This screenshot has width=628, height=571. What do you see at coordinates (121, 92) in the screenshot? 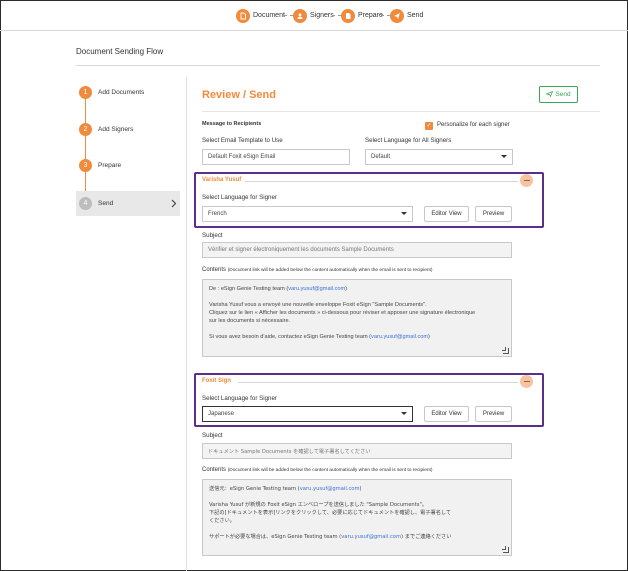
I see `step-label: Add Documents` at bounding box center [121, 92].